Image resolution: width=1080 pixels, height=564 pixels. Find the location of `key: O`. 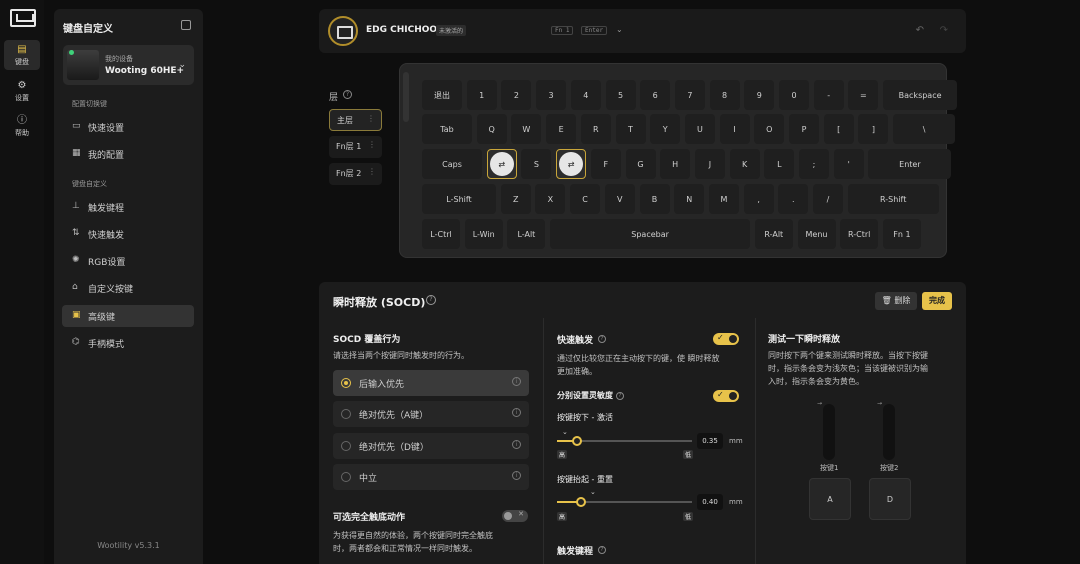

key: O is located at coordinates (769, 129).